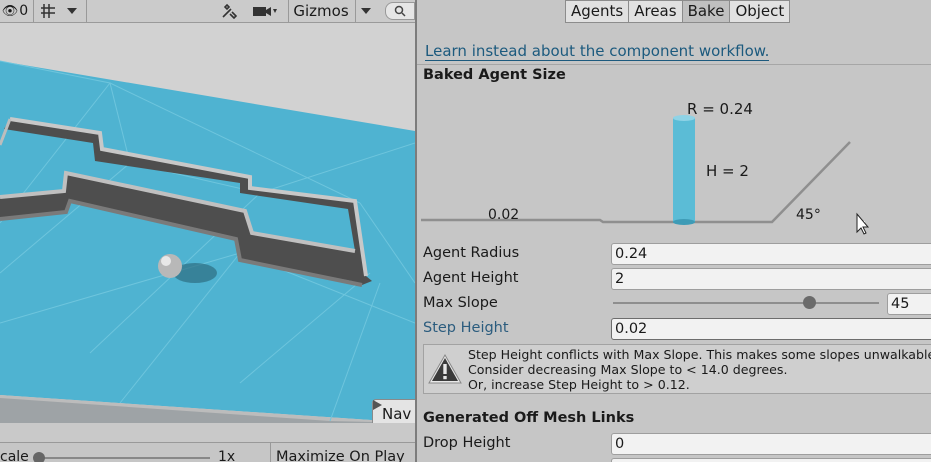 Image resolution: width=931 pixels, height=462 pixels. Describe the element at coordinates (471, 278) in the screenshot. I see `agent-height-label: Agent Height` at that location.